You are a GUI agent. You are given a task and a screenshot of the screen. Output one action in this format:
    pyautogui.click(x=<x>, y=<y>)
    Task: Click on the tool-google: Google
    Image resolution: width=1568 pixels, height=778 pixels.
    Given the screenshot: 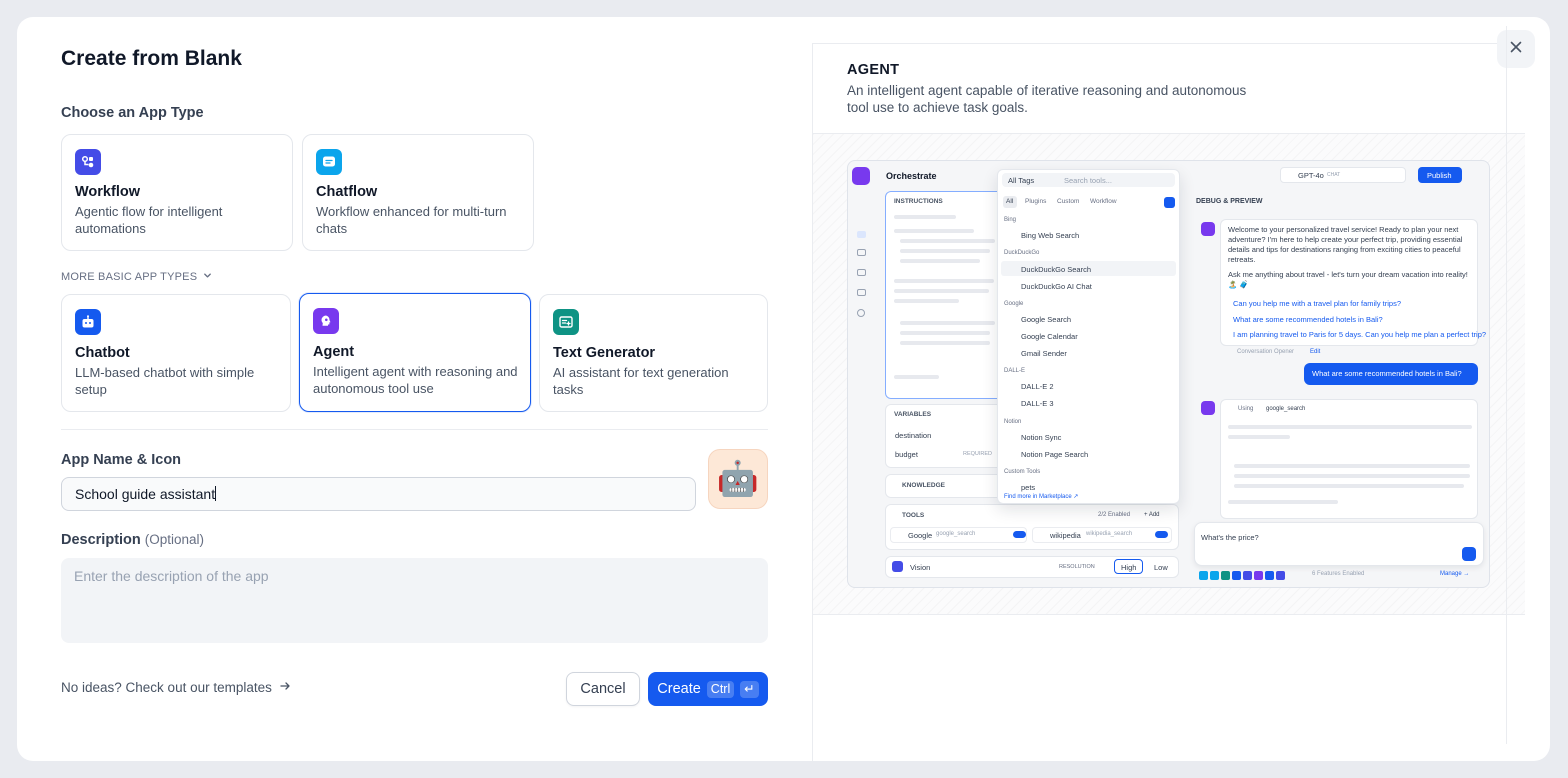 What is the action you would take?
    pyautogui.click(x=920, y=535)
    